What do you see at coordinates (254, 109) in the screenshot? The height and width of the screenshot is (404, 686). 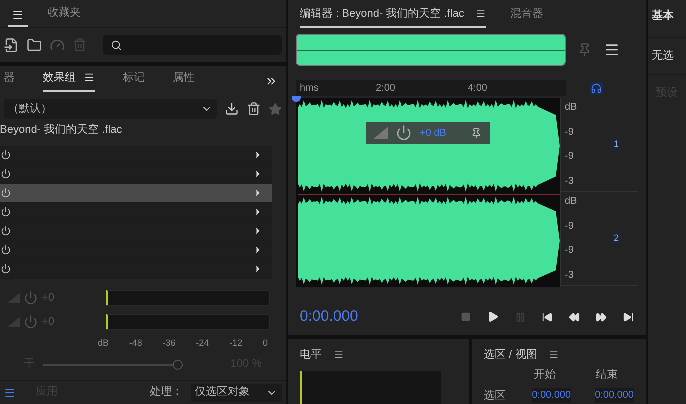 I see `delete-icon` at bounding box center [254, 109].